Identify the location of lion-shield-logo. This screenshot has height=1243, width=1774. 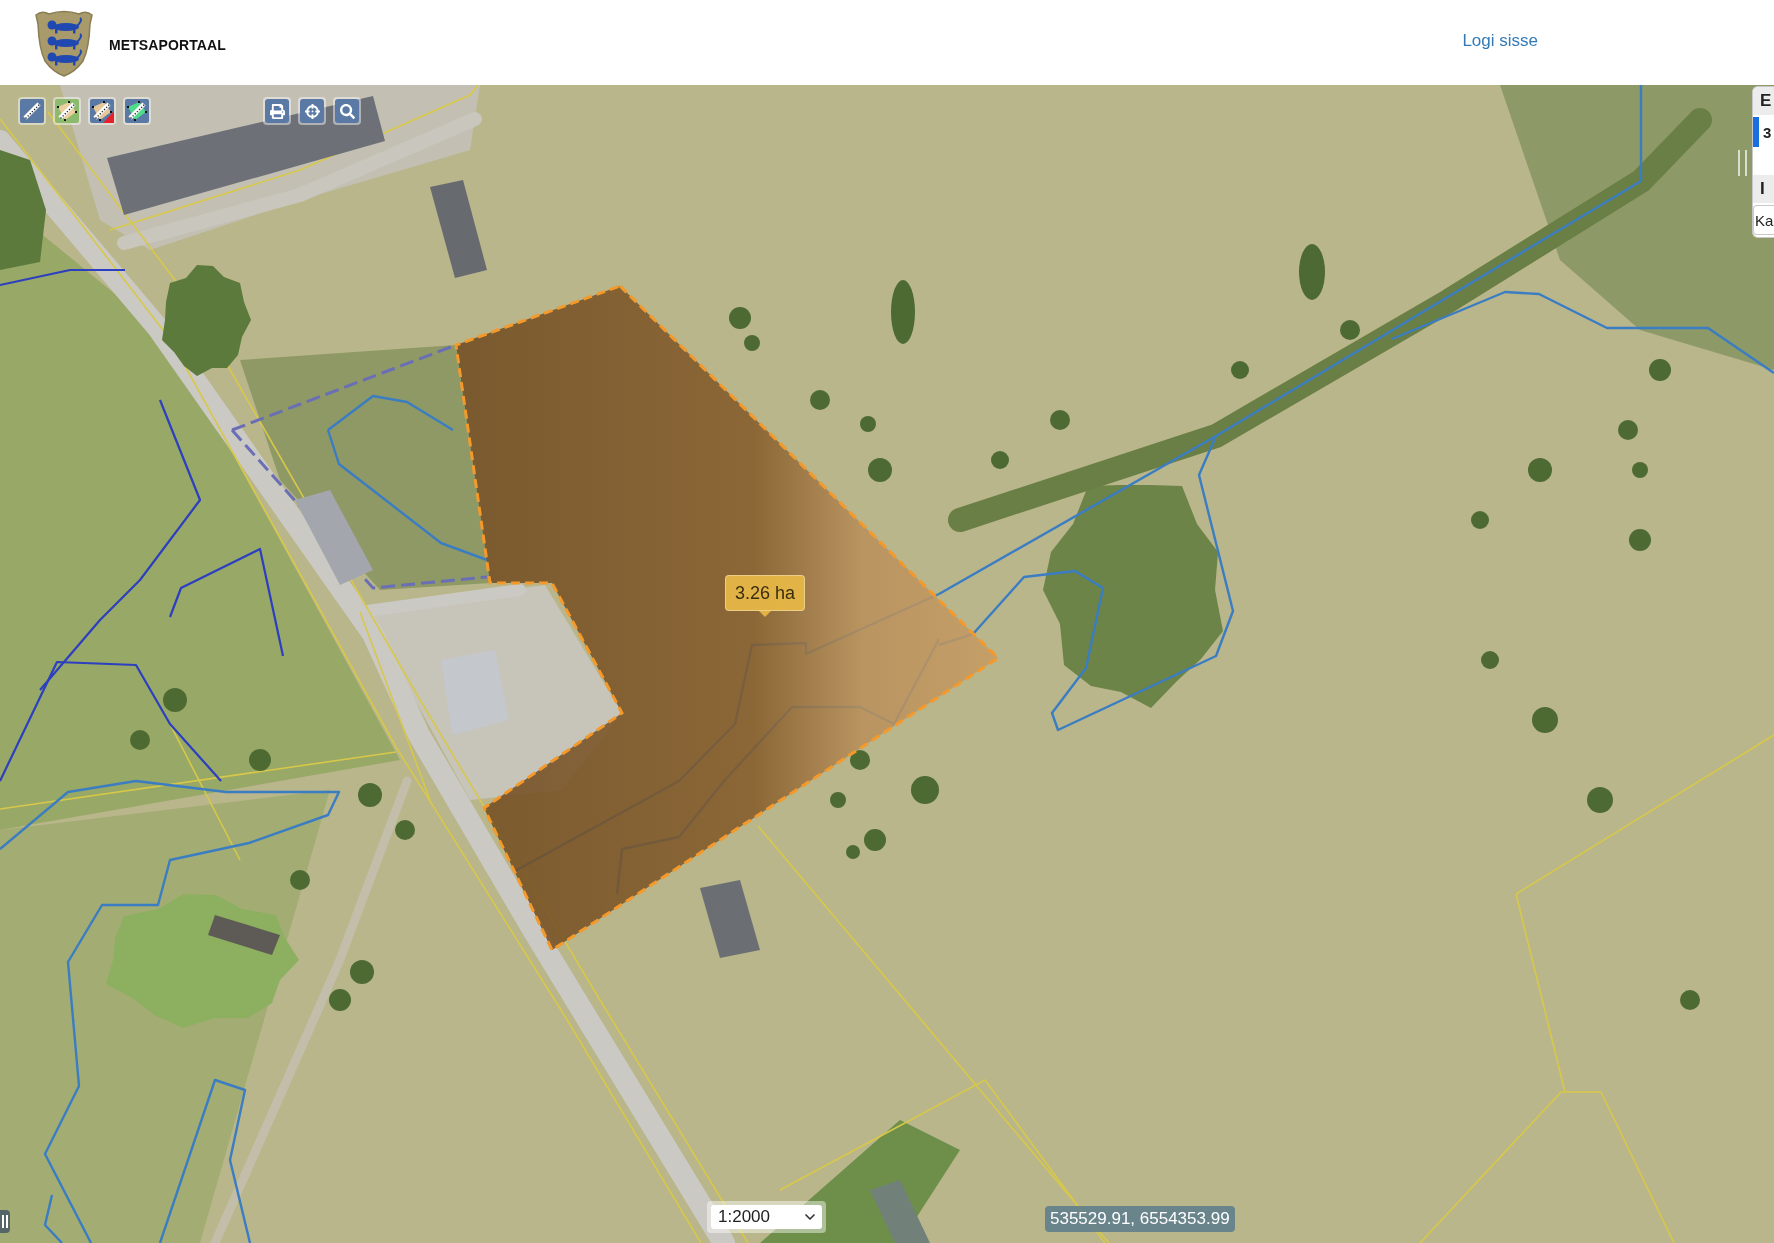
(64, 42).